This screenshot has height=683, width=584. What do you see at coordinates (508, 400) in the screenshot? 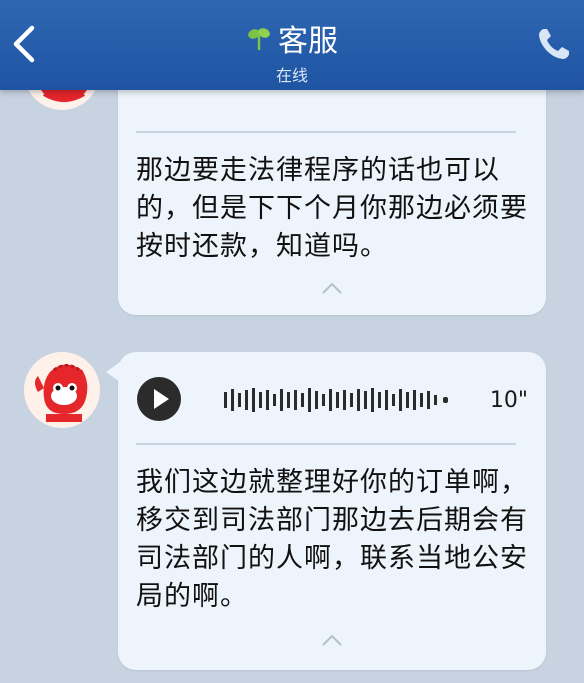
I see `voice-duration: 10"` at bounding box center [508, 400].